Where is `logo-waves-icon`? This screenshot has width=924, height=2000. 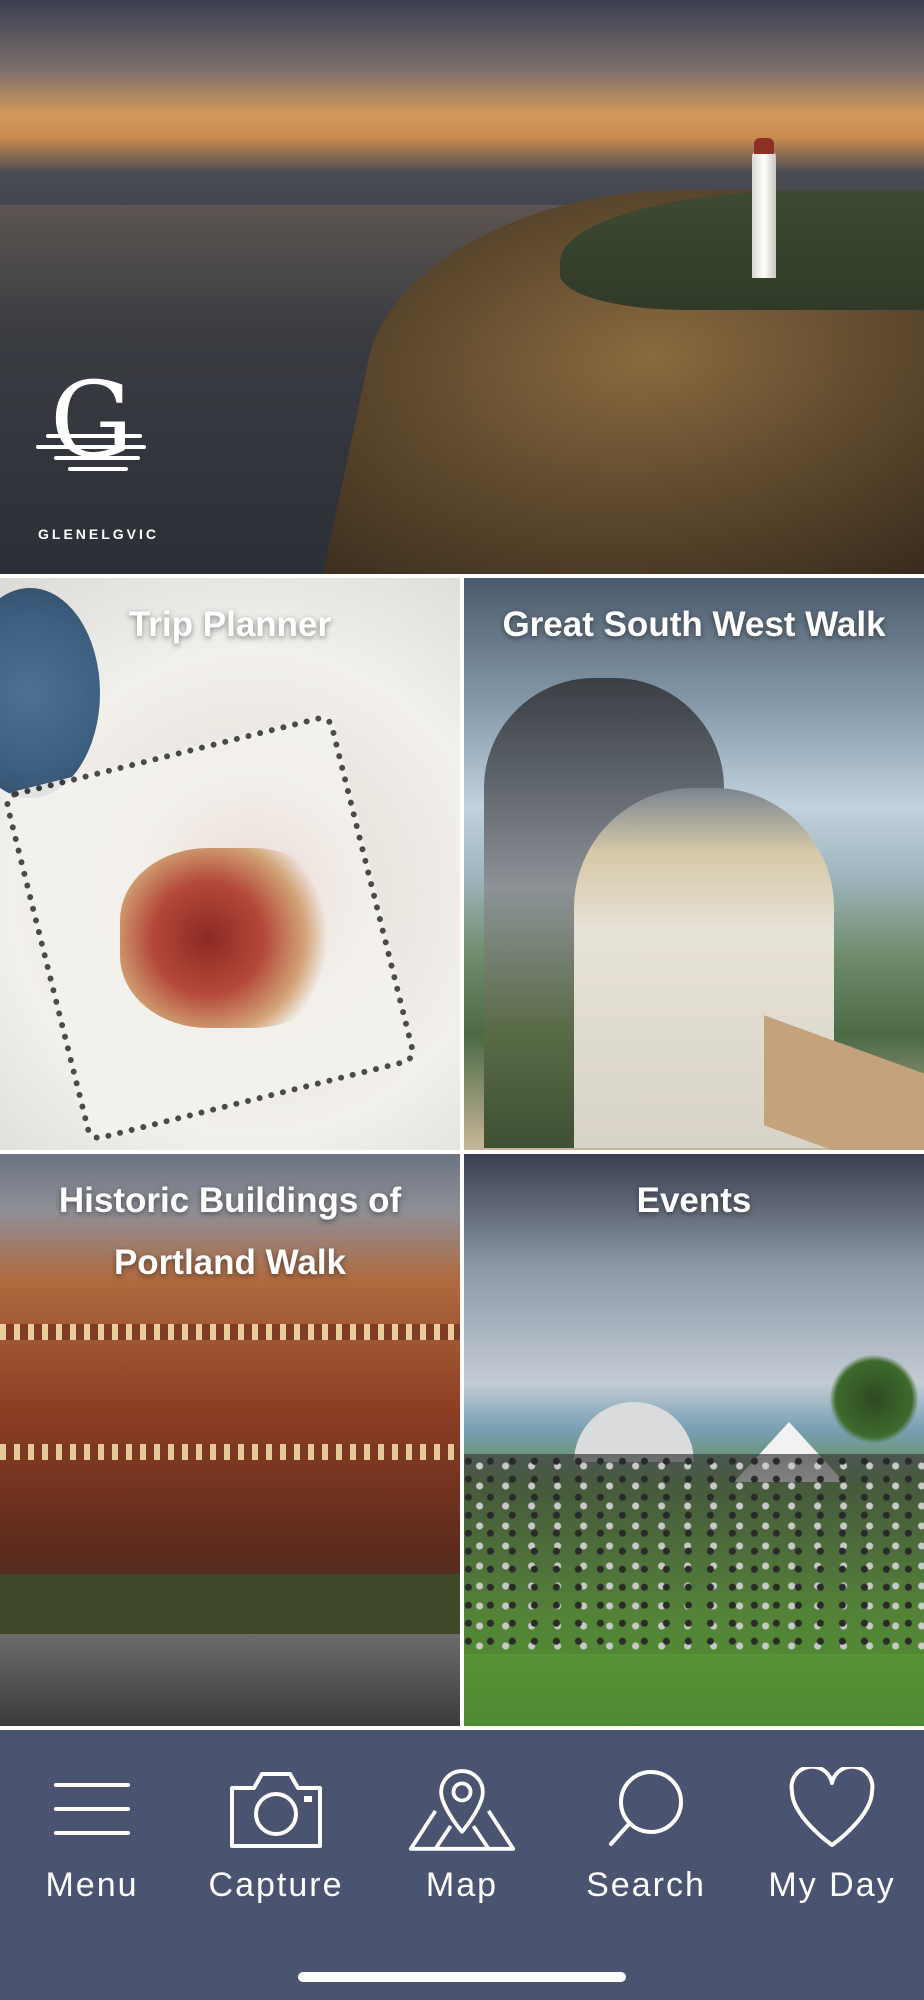 logo-waves-icon is located at coordinates (96, 456).